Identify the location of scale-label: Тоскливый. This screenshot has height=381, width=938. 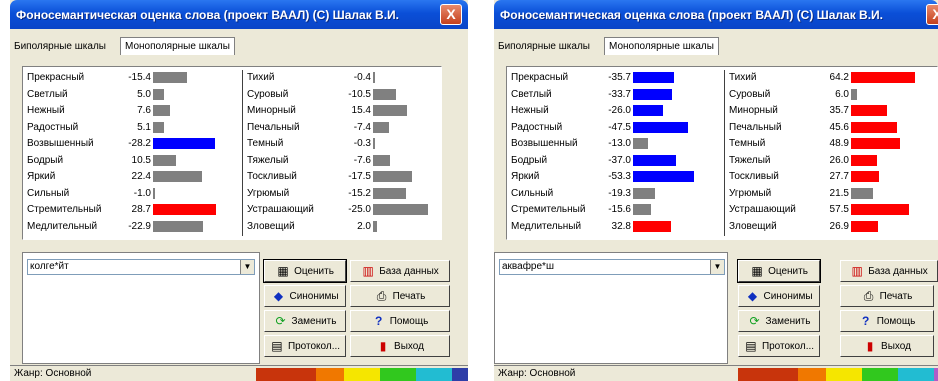
(272, 176).